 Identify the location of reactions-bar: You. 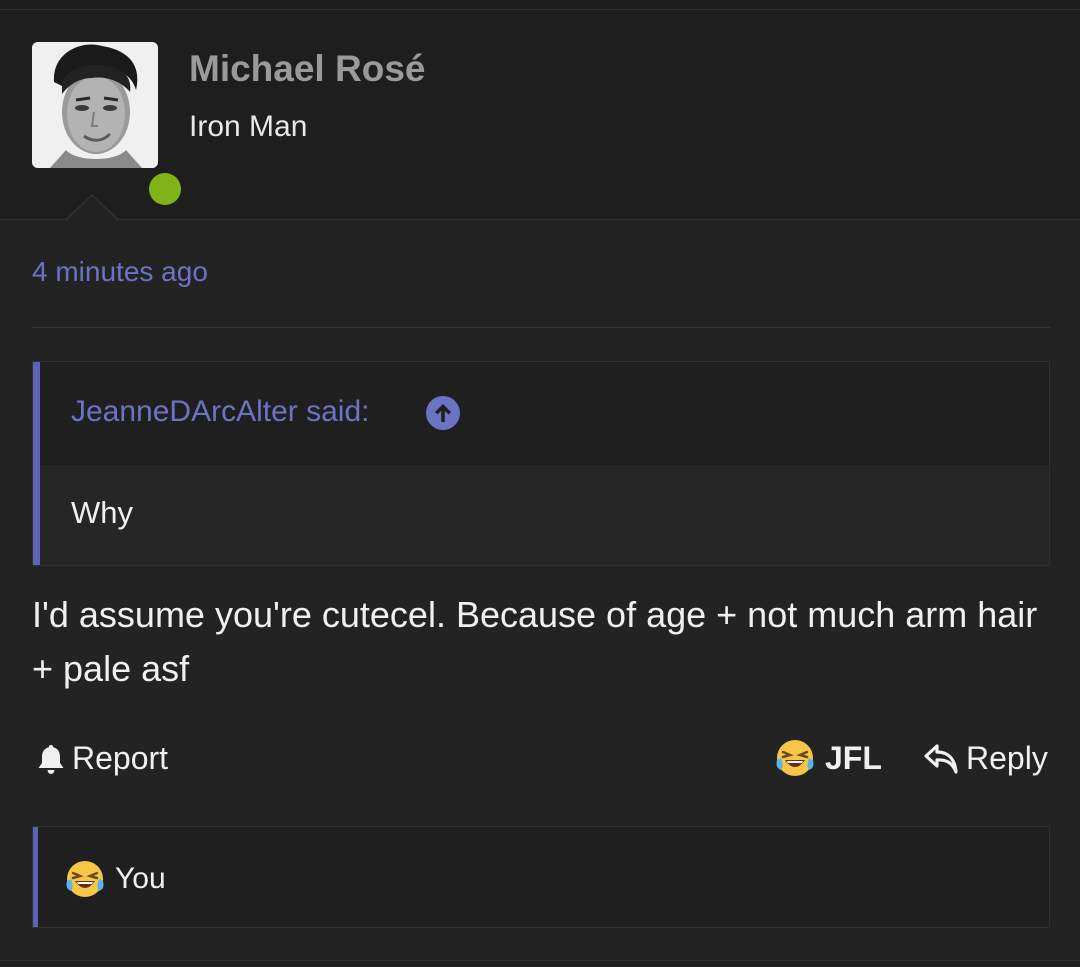
(541, 877).